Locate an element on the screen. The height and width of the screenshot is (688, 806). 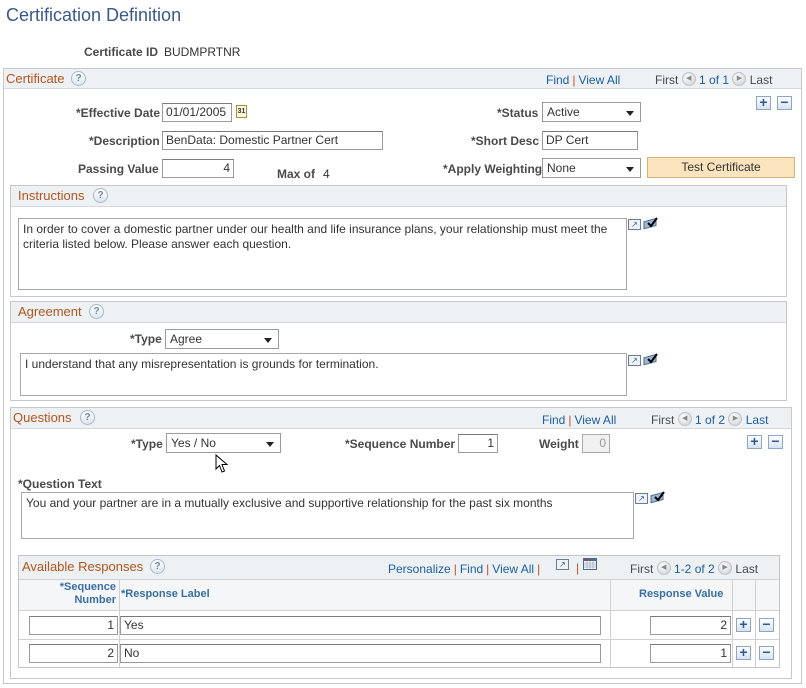
question-type-select: Yes / No is located at coordinates (223, 443).